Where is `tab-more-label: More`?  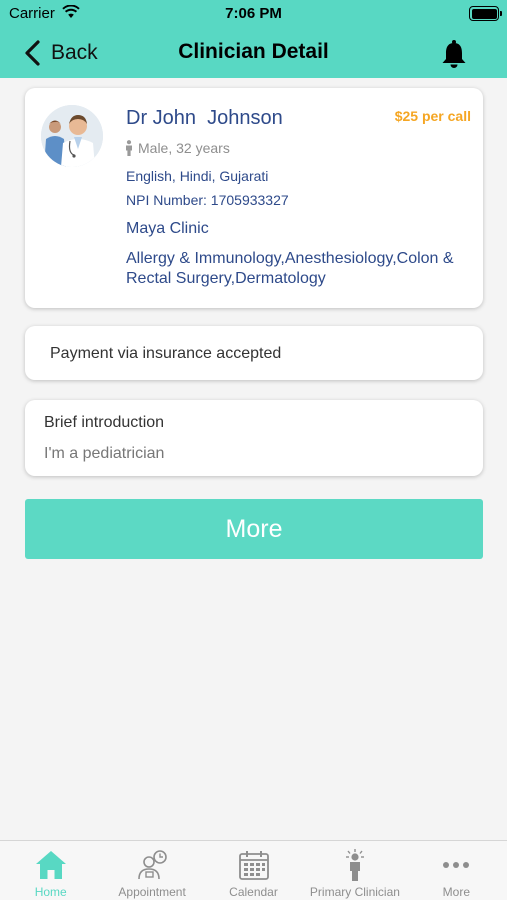
tab-more-label: More is located at coordinates (456, 892).